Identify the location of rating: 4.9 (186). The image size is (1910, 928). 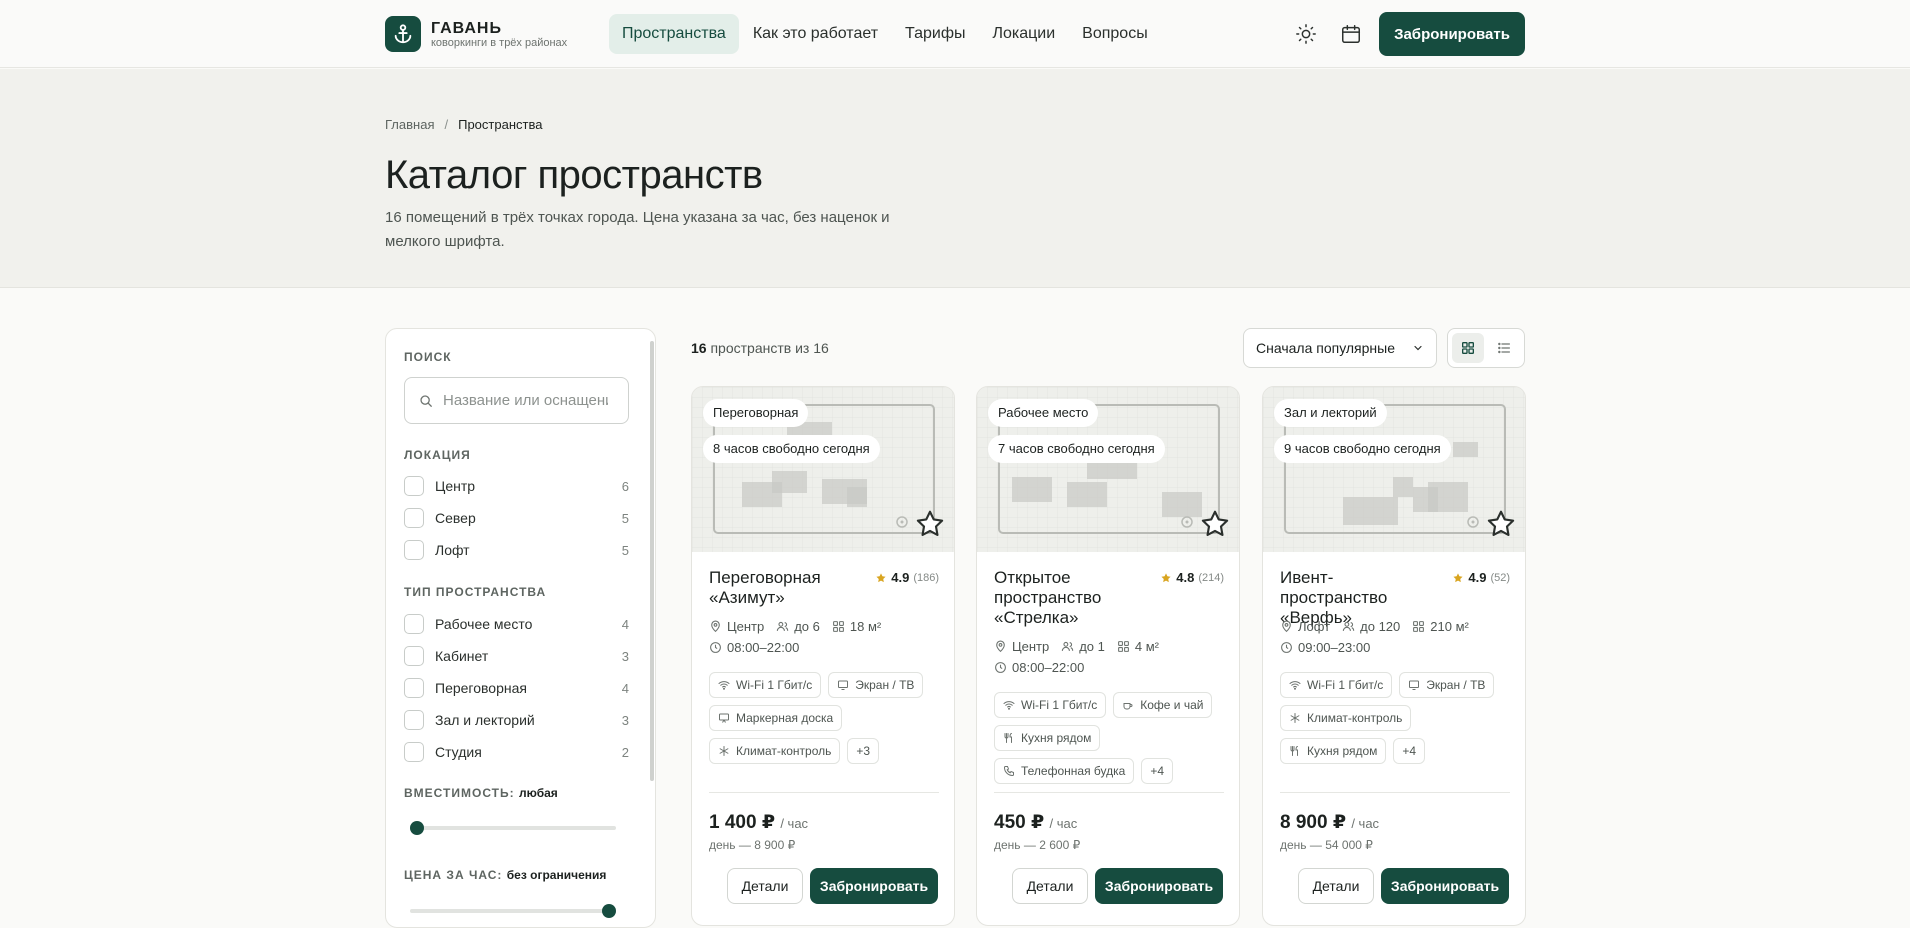
(907, 577).